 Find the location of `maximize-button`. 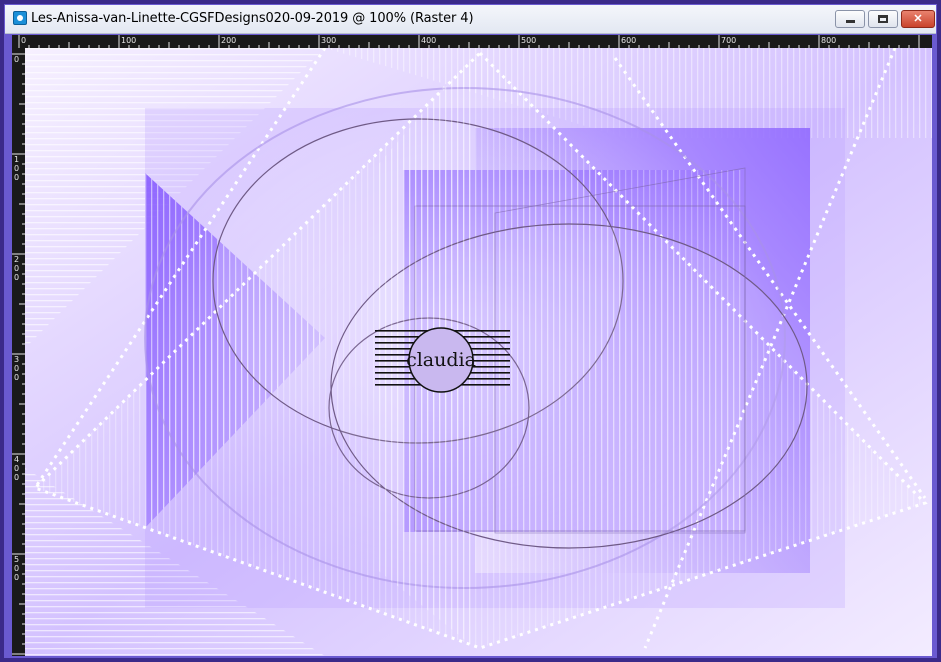

maximize-button is located at coordinates (883, 19).